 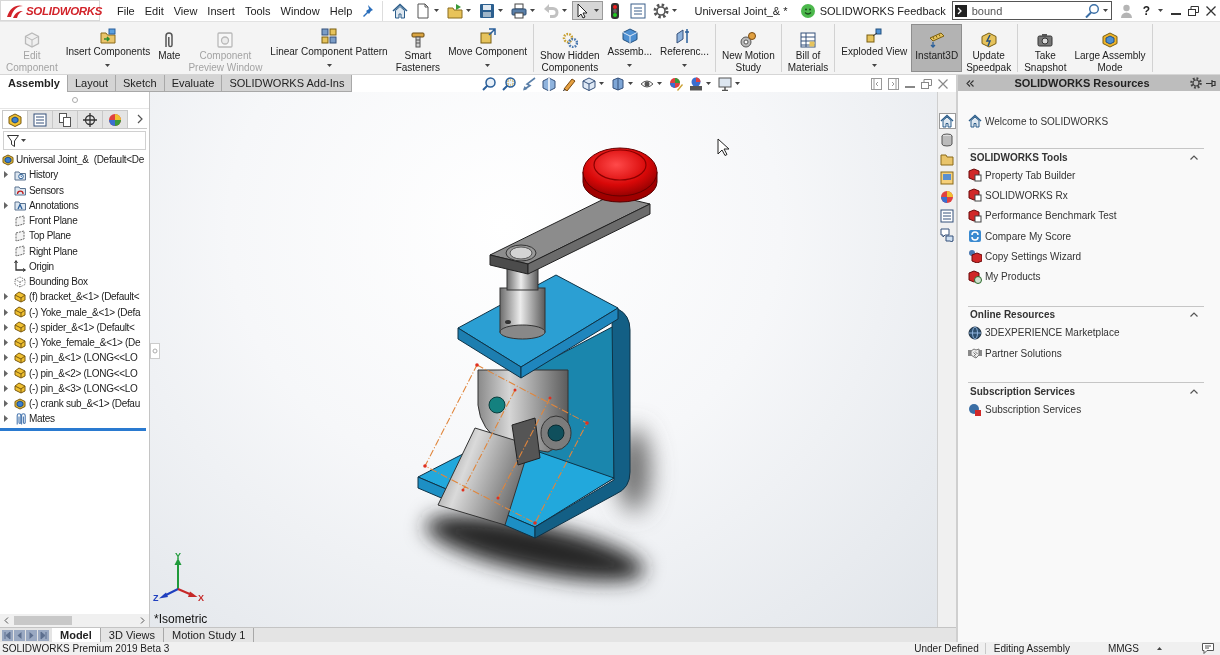 What do you see at coordinates (1176, 13) in the screenshot?
I see `minimize-icon` at bounding box center [1176, 13].